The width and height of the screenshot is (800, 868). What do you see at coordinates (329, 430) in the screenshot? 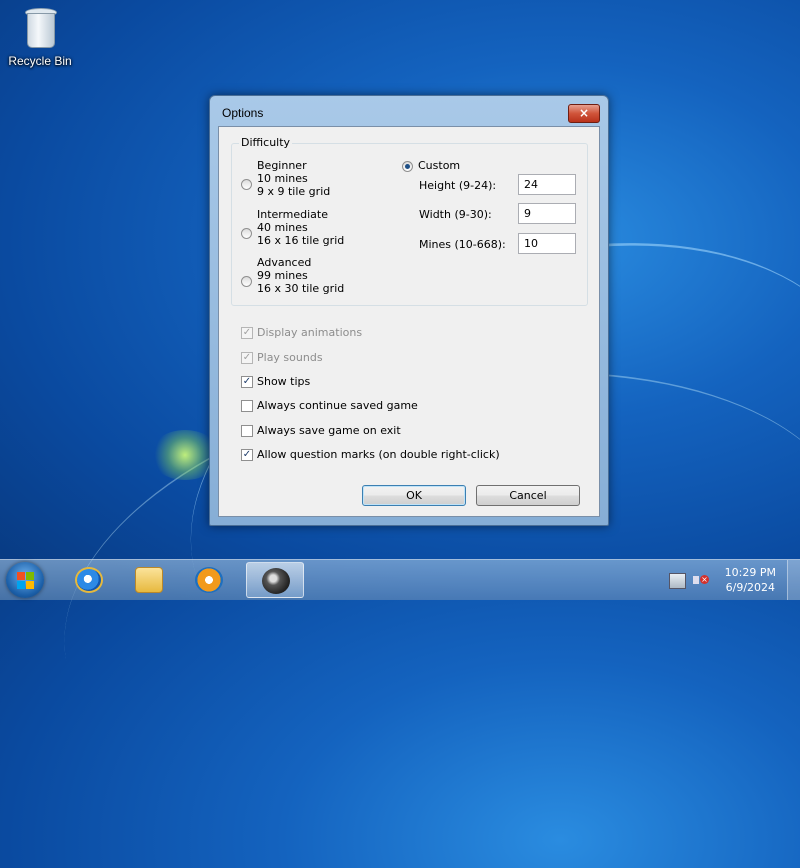
I see `always-save-game-label: Always save game on exit` at bounding box center [329, 430].